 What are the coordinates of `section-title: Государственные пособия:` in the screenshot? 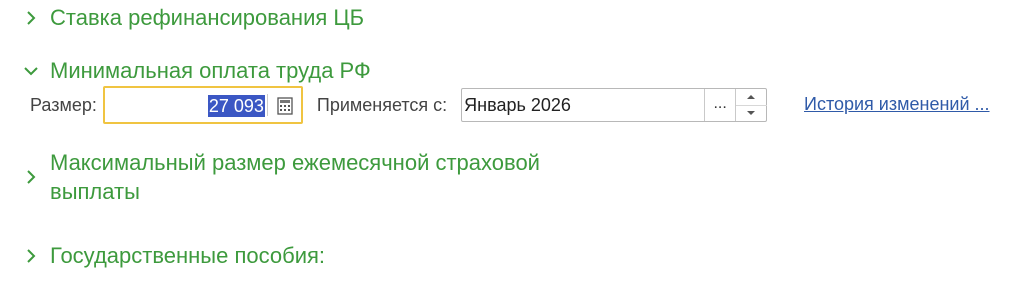 It's located at (188, 255).